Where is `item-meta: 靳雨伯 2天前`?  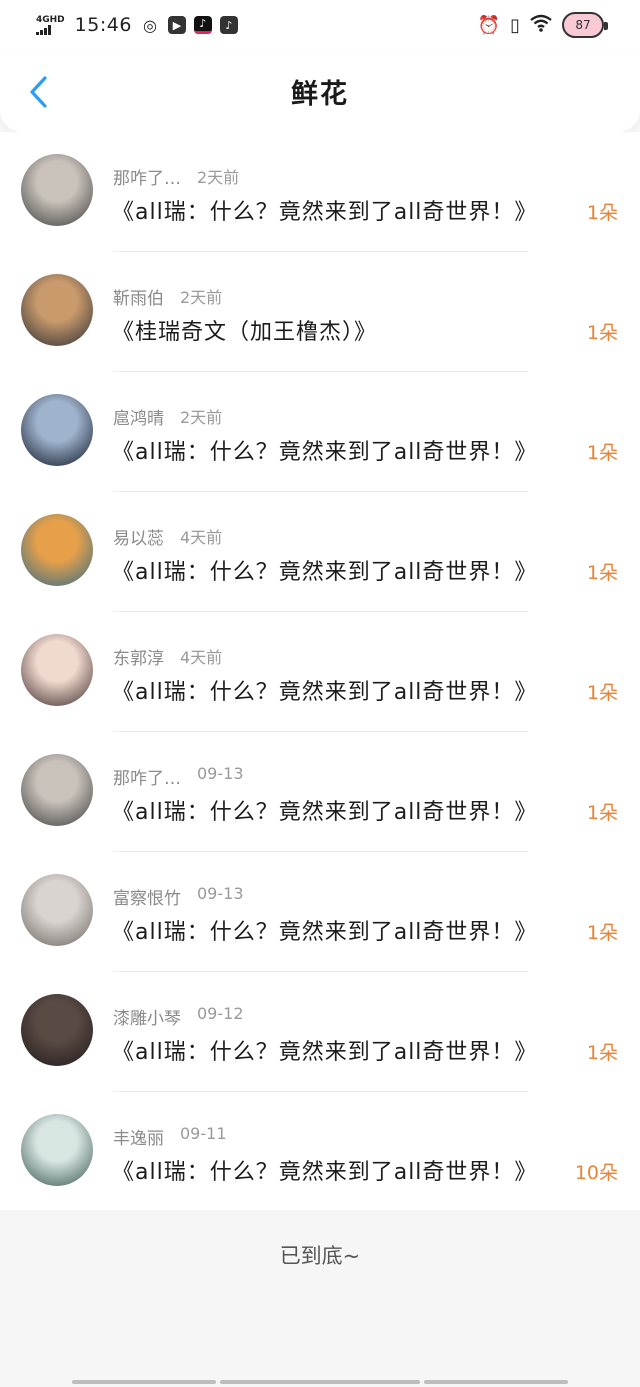
item-meta: 靳雨伯 2天前 is located at coordinates (167, 296).